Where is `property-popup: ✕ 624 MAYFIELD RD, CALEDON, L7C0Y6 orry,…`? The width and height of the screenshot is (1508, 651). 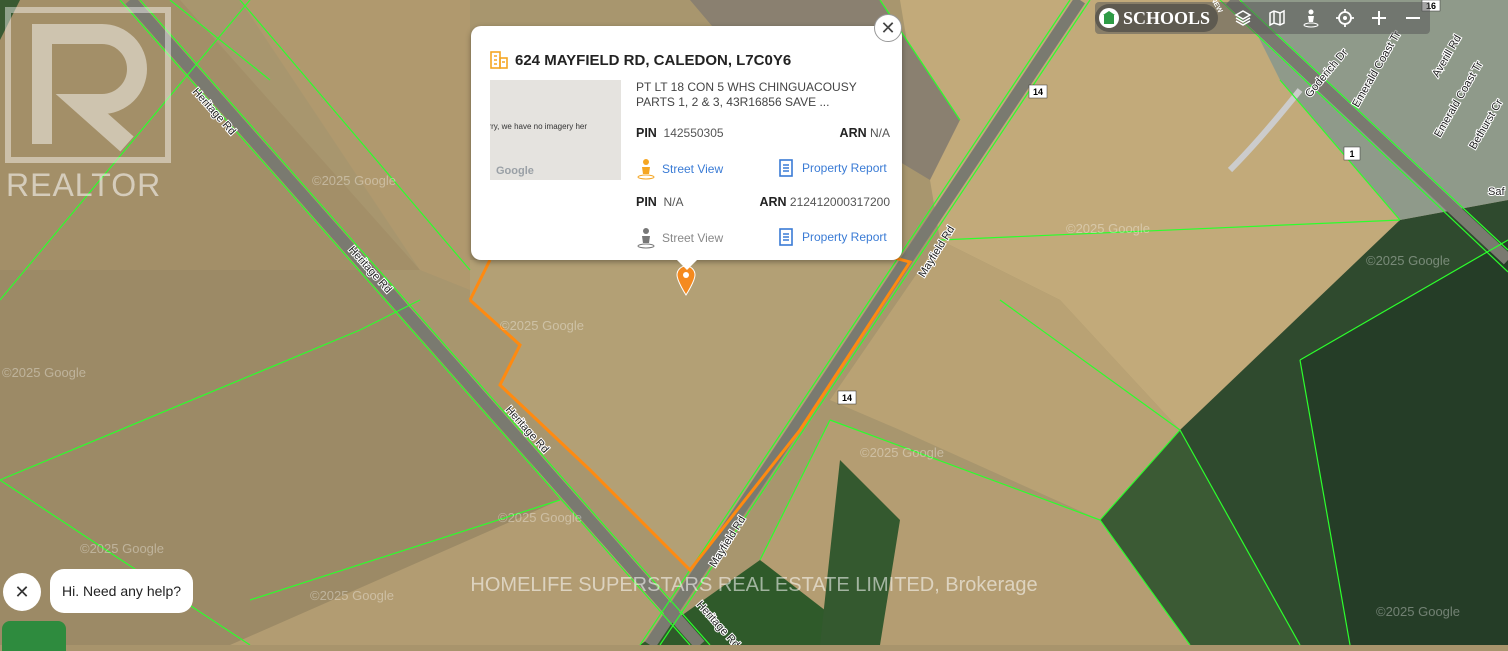
property-popup: ✕ 624 MAYFIELD RD, CALEDON, L7C0Y6 orry,… is located at coordinates (686, 142).